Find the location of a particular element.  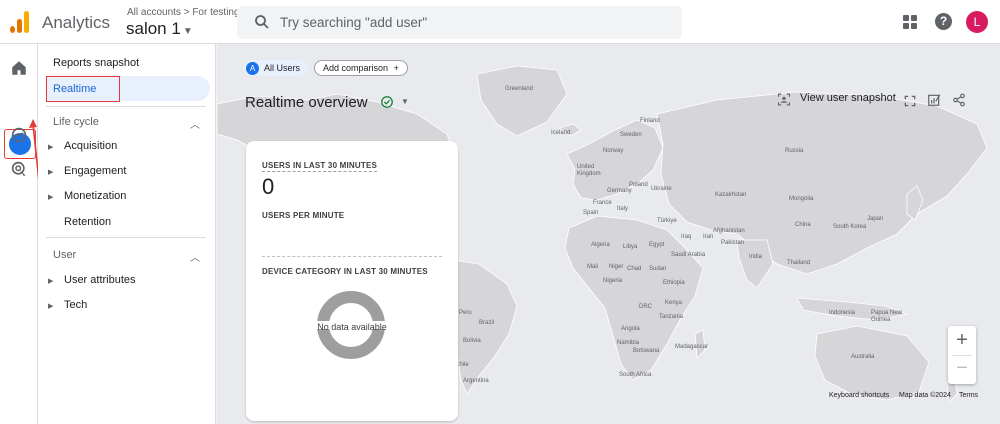

map-label-thailand: Thailand is located at coordinates (799, 263).